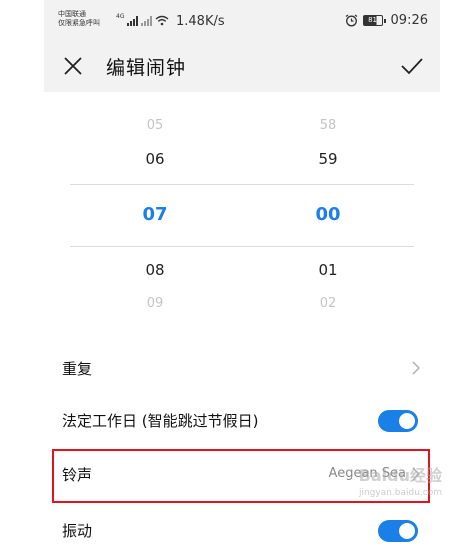 The width and height of the screenshot is (472, 556). I want to click on signal-icon, so click(133, 21).